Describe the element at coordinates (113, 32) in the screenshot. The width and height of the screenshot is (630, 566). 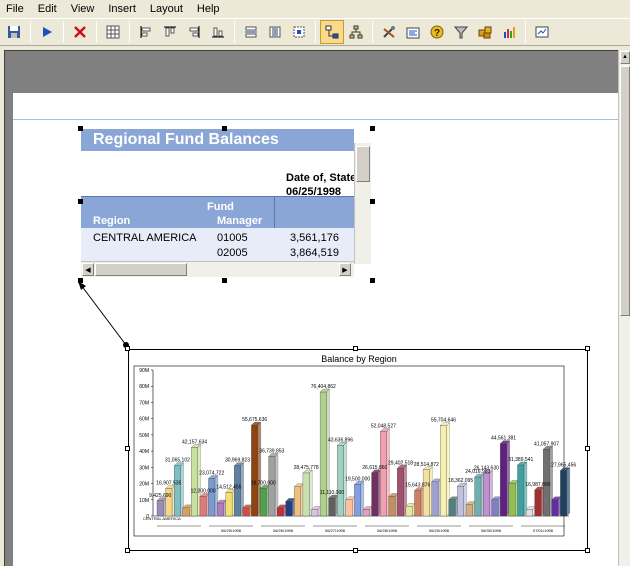
I see `grid-button` at that location.